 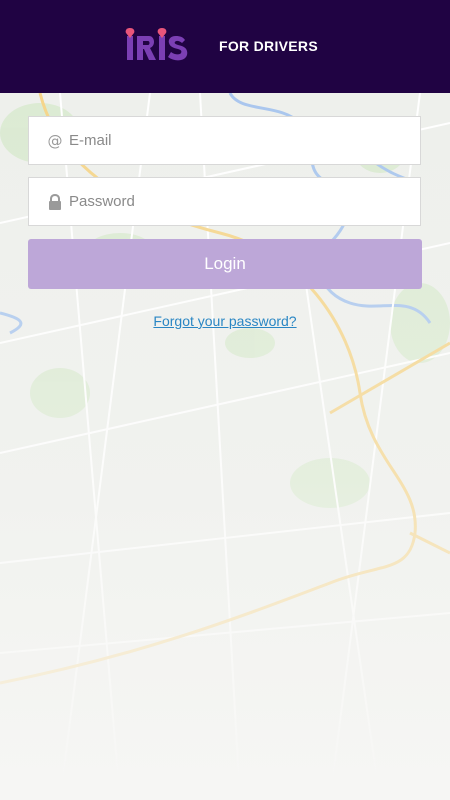 I want to click on at-icon: @, so click(x=55, y=141).